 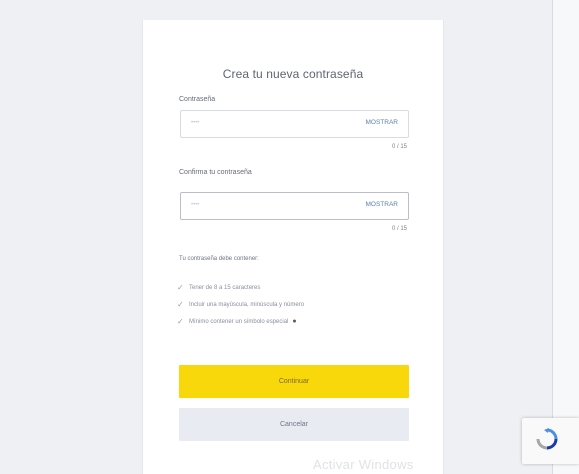 What do you see at coordinates (195, 123) in the screenshot?
I see `password-placeholder: ••••` at bounding box center [195, 123].